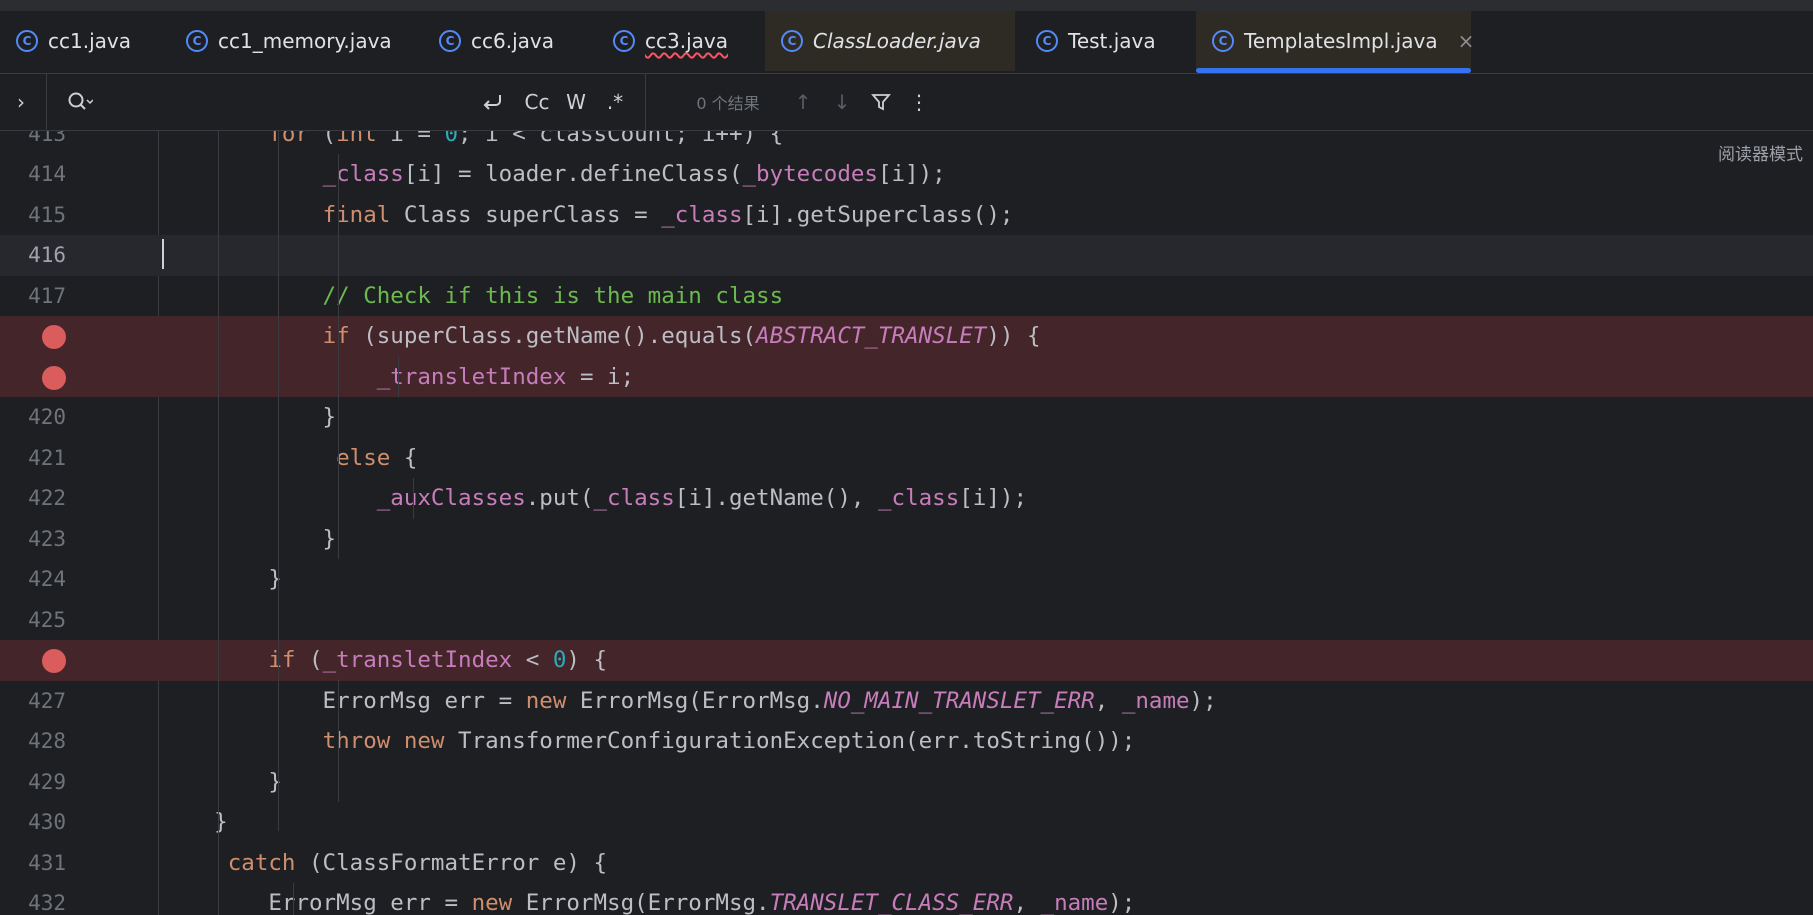  Describe the element at coordinates (438, 660) in the screenshot. I see `line-text: if (_transletIndex < 0) {` at that location.